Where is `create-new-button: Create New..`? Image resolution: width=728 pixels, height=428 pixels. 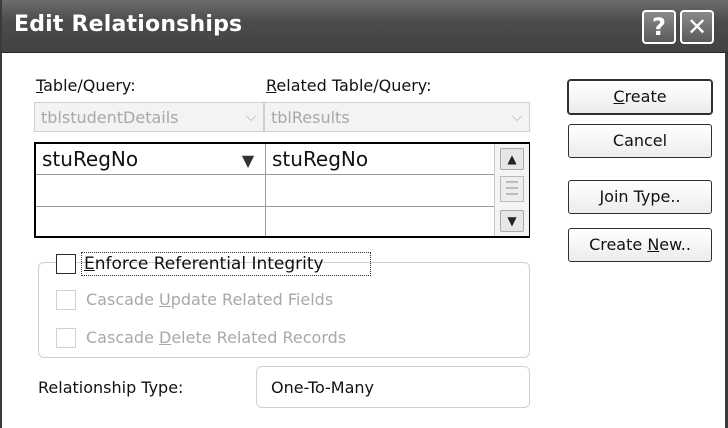 create-new-button: Create New.. is located at coordinates (640, 245).